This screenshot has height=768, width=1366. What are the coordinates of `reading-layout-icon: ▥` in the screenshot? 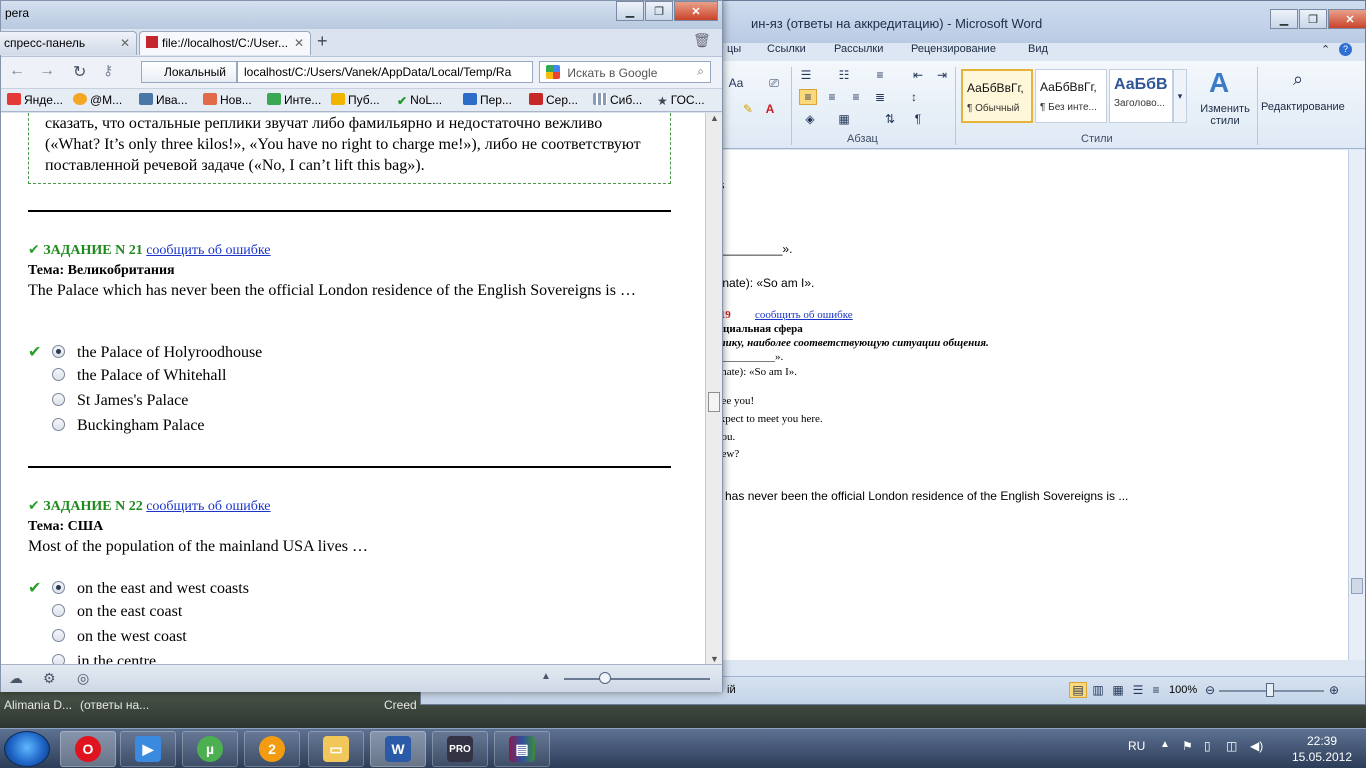 It's located at (1098, 690).